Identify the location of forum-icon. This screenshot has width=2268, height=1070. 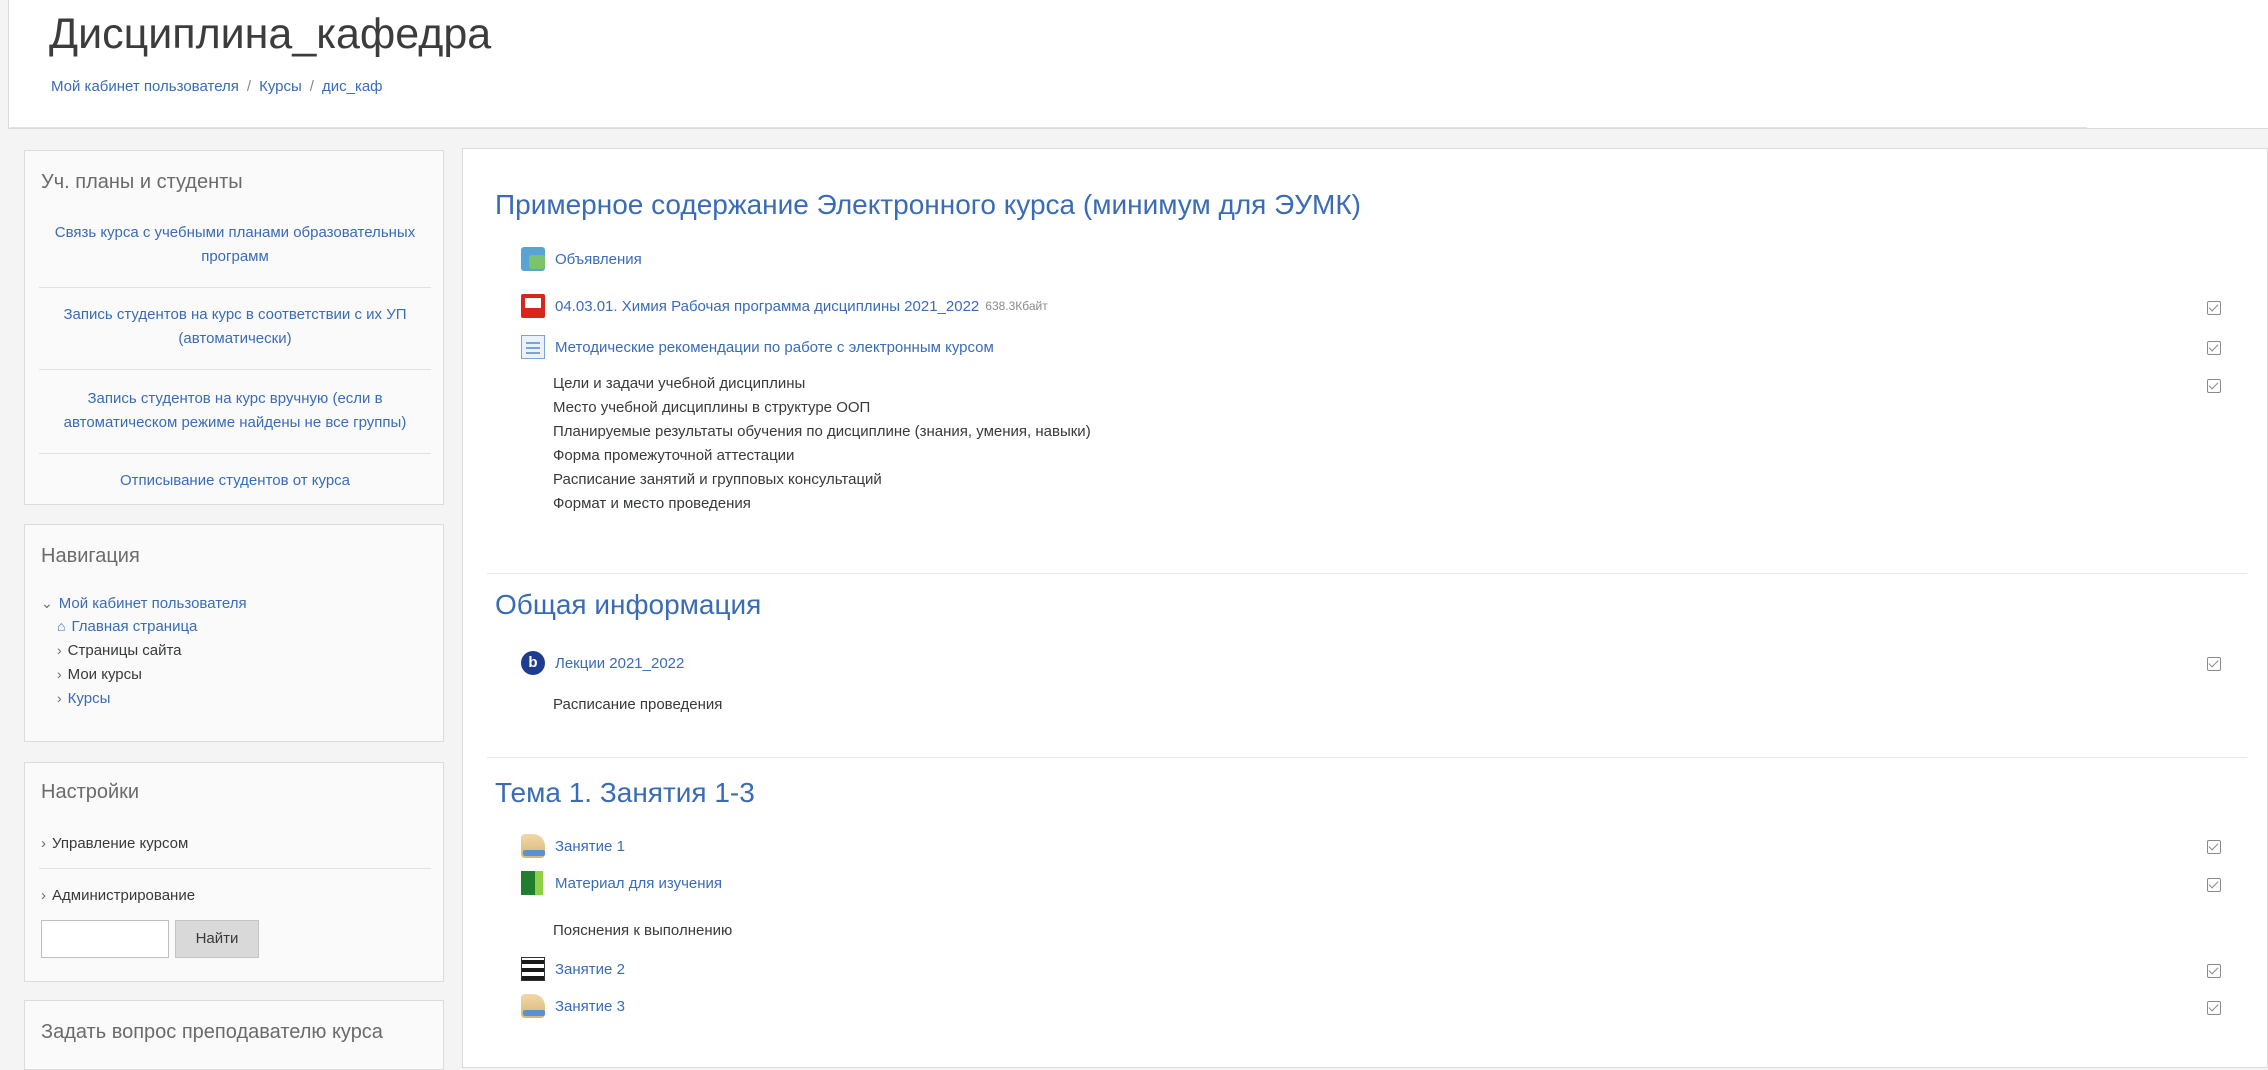
(533, 259).